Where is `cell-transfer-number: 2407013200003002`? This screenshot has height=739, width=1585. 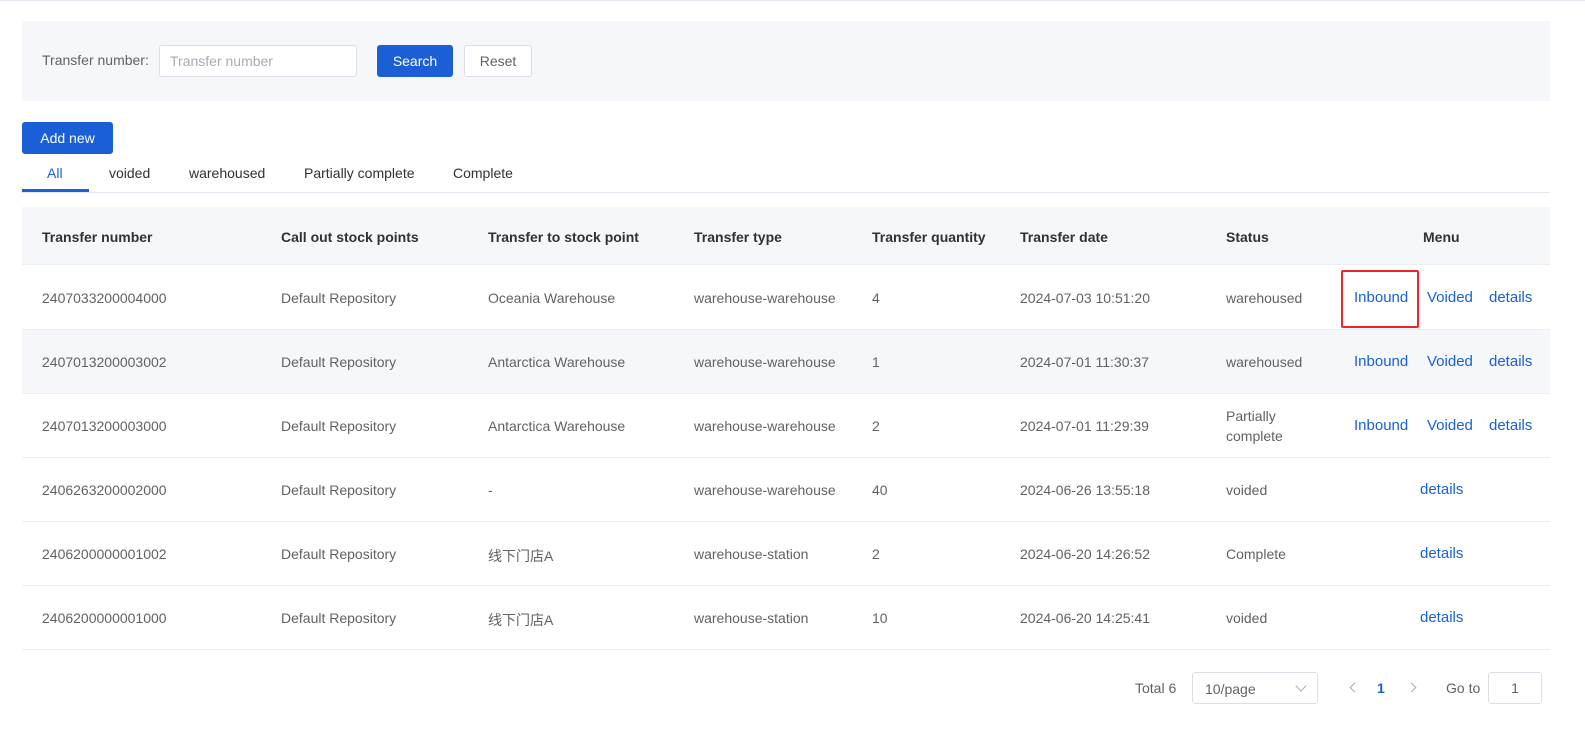
cell-transfer-number: 2407013200003002 is located at coordinates (104, 362).